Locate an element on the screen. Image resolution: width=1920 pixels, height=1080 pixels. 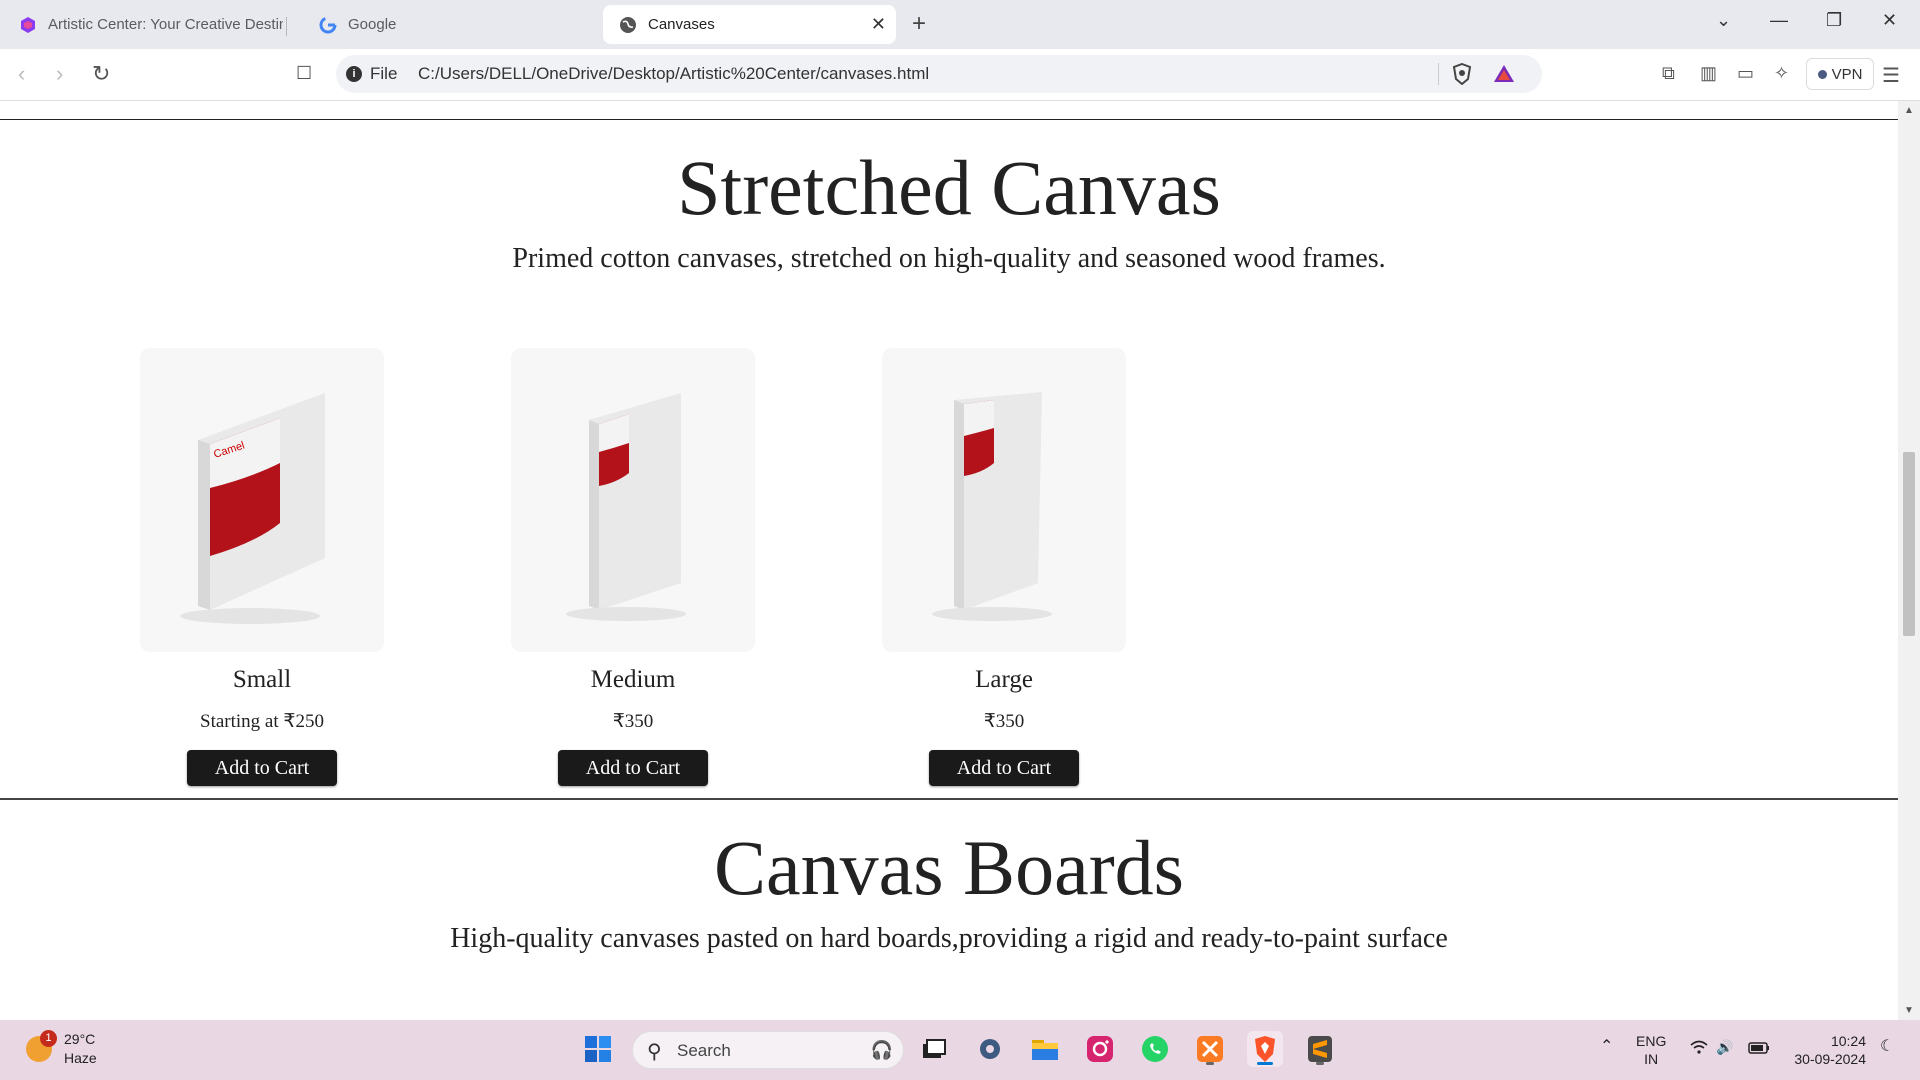
site-logo-icon is located at coordinates (28, 25).